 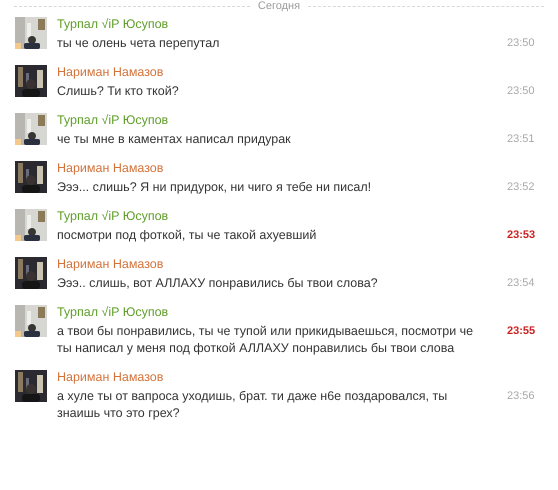 What do you see at coordinates (138, 43) in the screenshot?
I see `message-text: ты че олень чета перепутал` at bounding box center [138, 43].